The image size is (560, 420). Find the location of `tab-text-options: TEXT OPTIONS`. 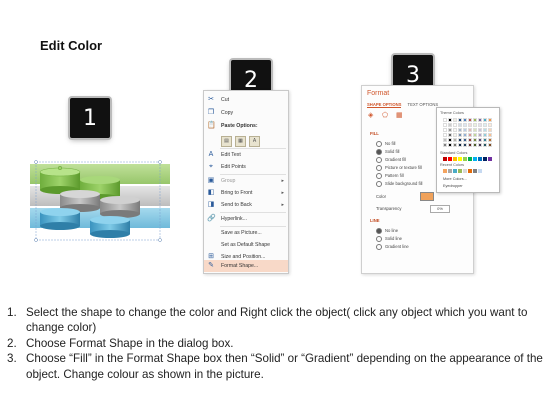

tab-text-options: TEXT OPTIONS is located at coordinates (423, 104).